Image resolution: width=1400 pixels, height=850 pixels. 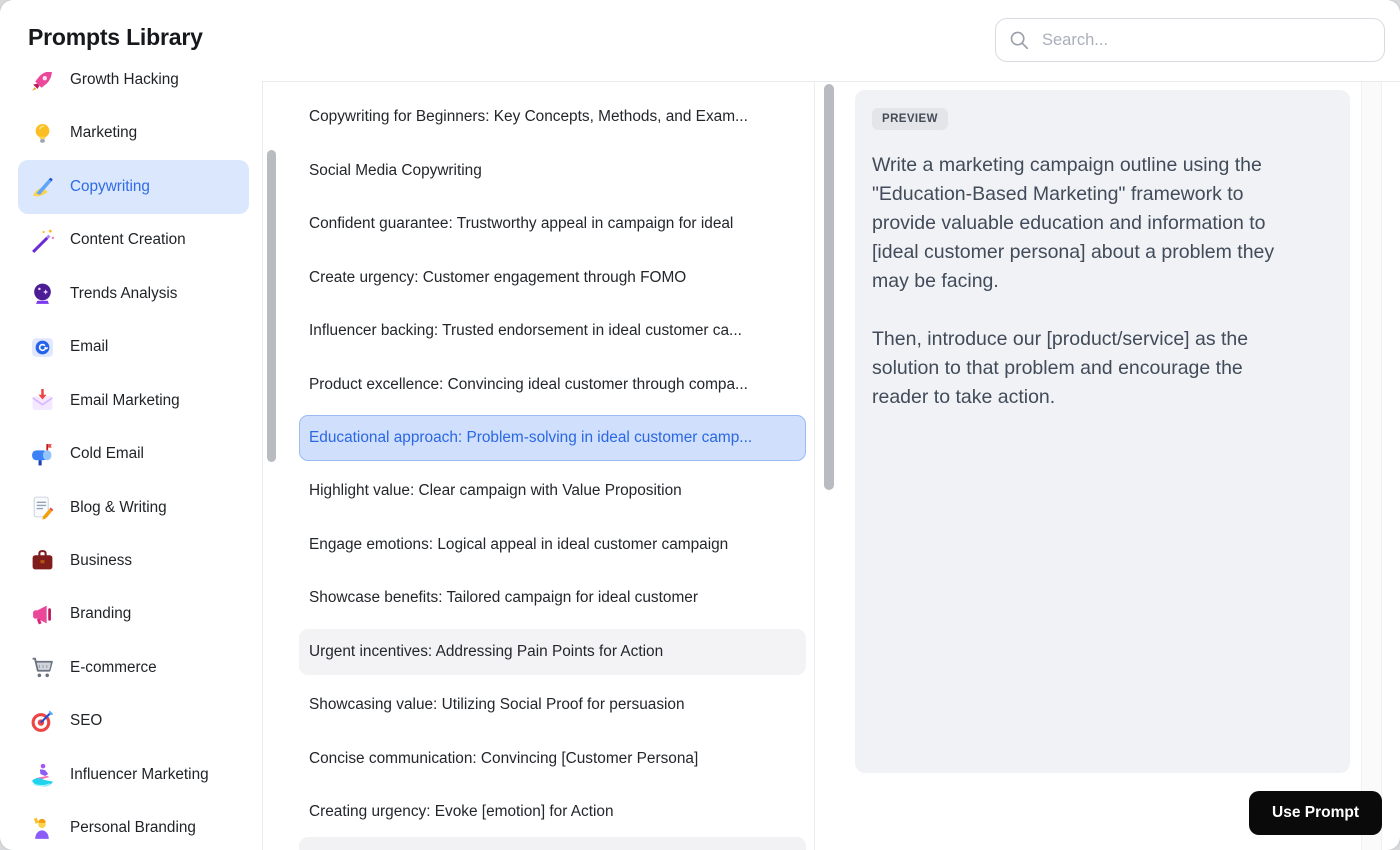 I want to click on sidebar-item-label: Growth Hacking, so click(x=124, y=80).